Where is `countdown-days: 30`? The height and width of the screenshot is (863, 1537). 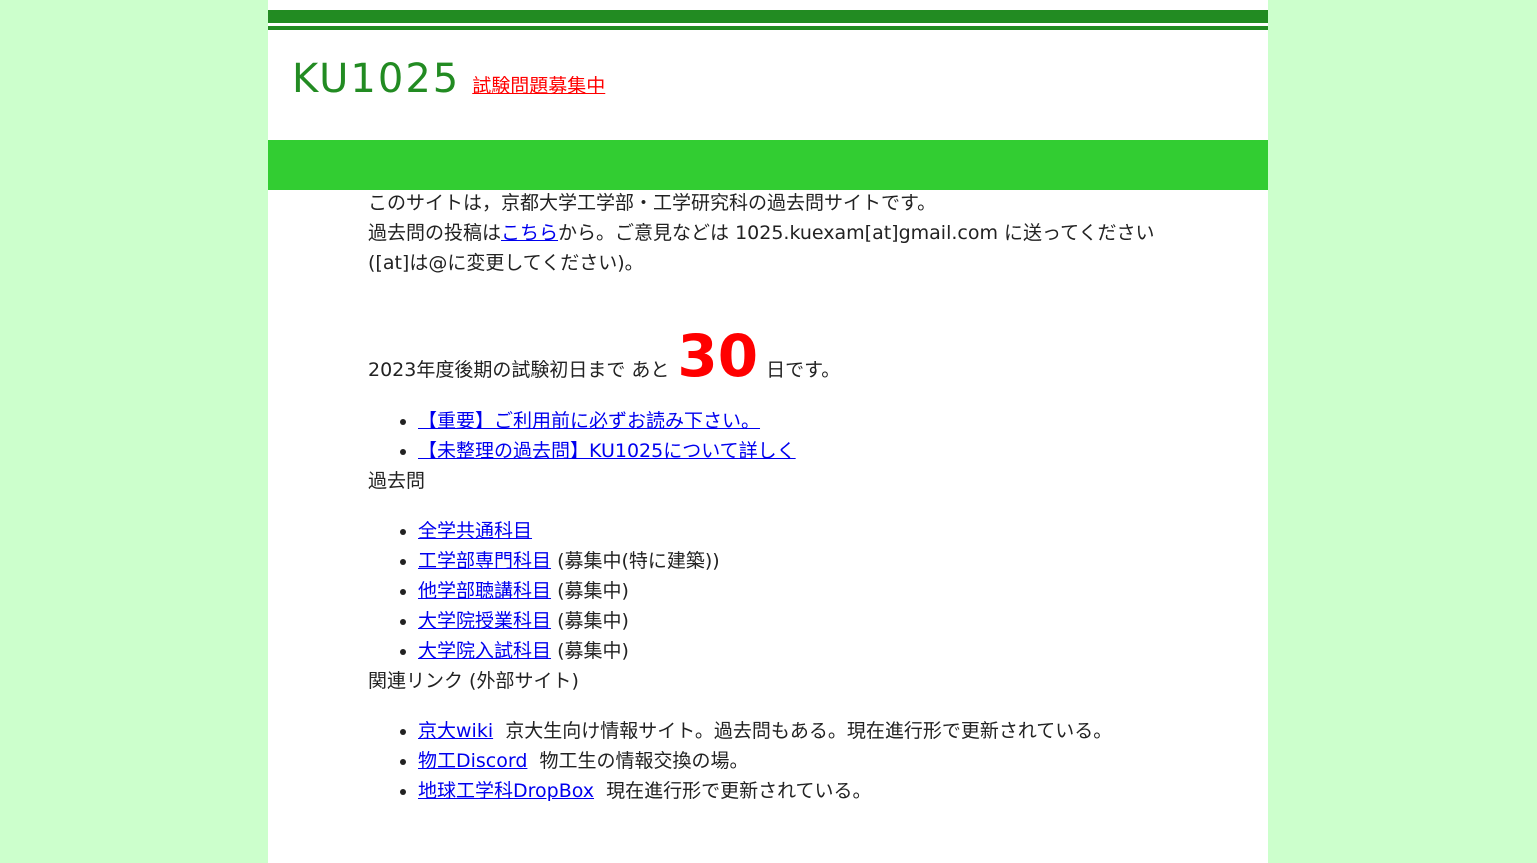 countdown-days: 30 is located at coordinates (718, 356).